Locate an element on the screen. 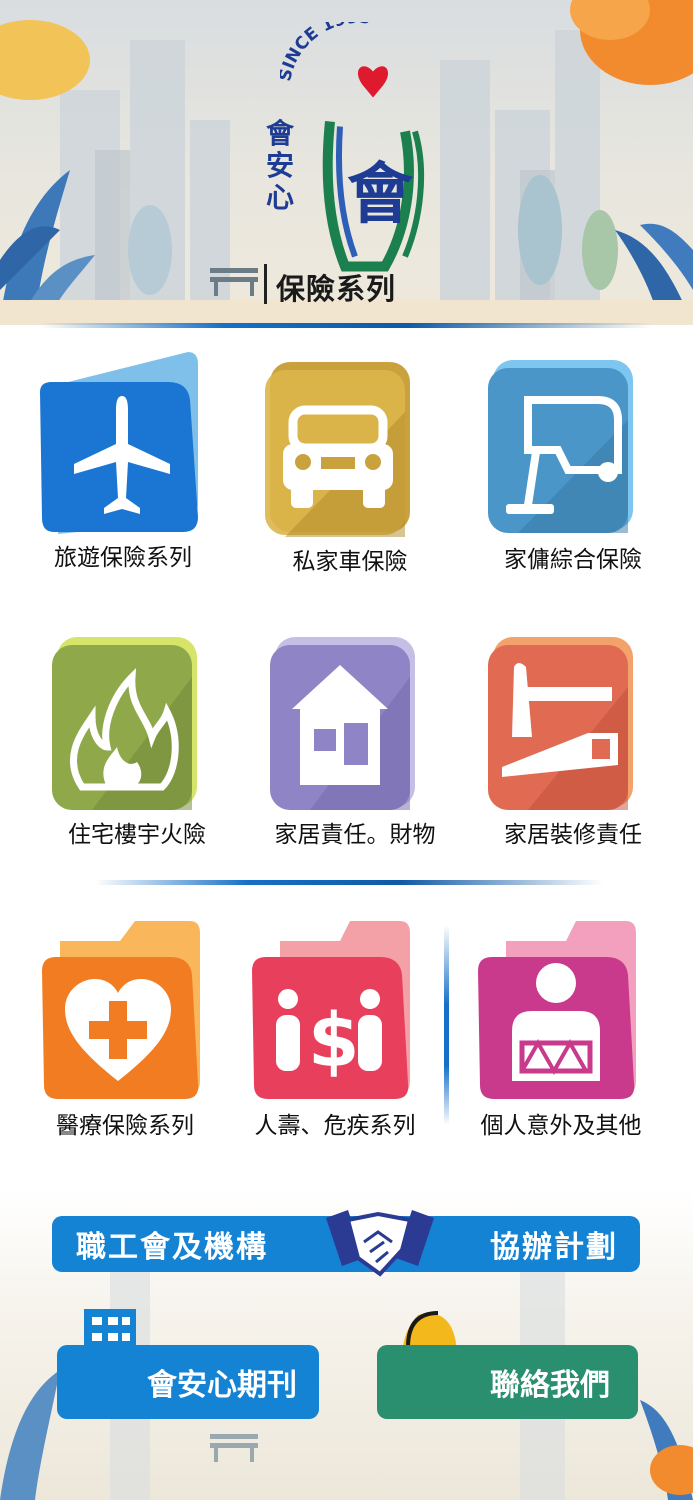 The image size is (693, 1500). union-right-label: 協辦計劃 is located at coordinates (554, 1247).